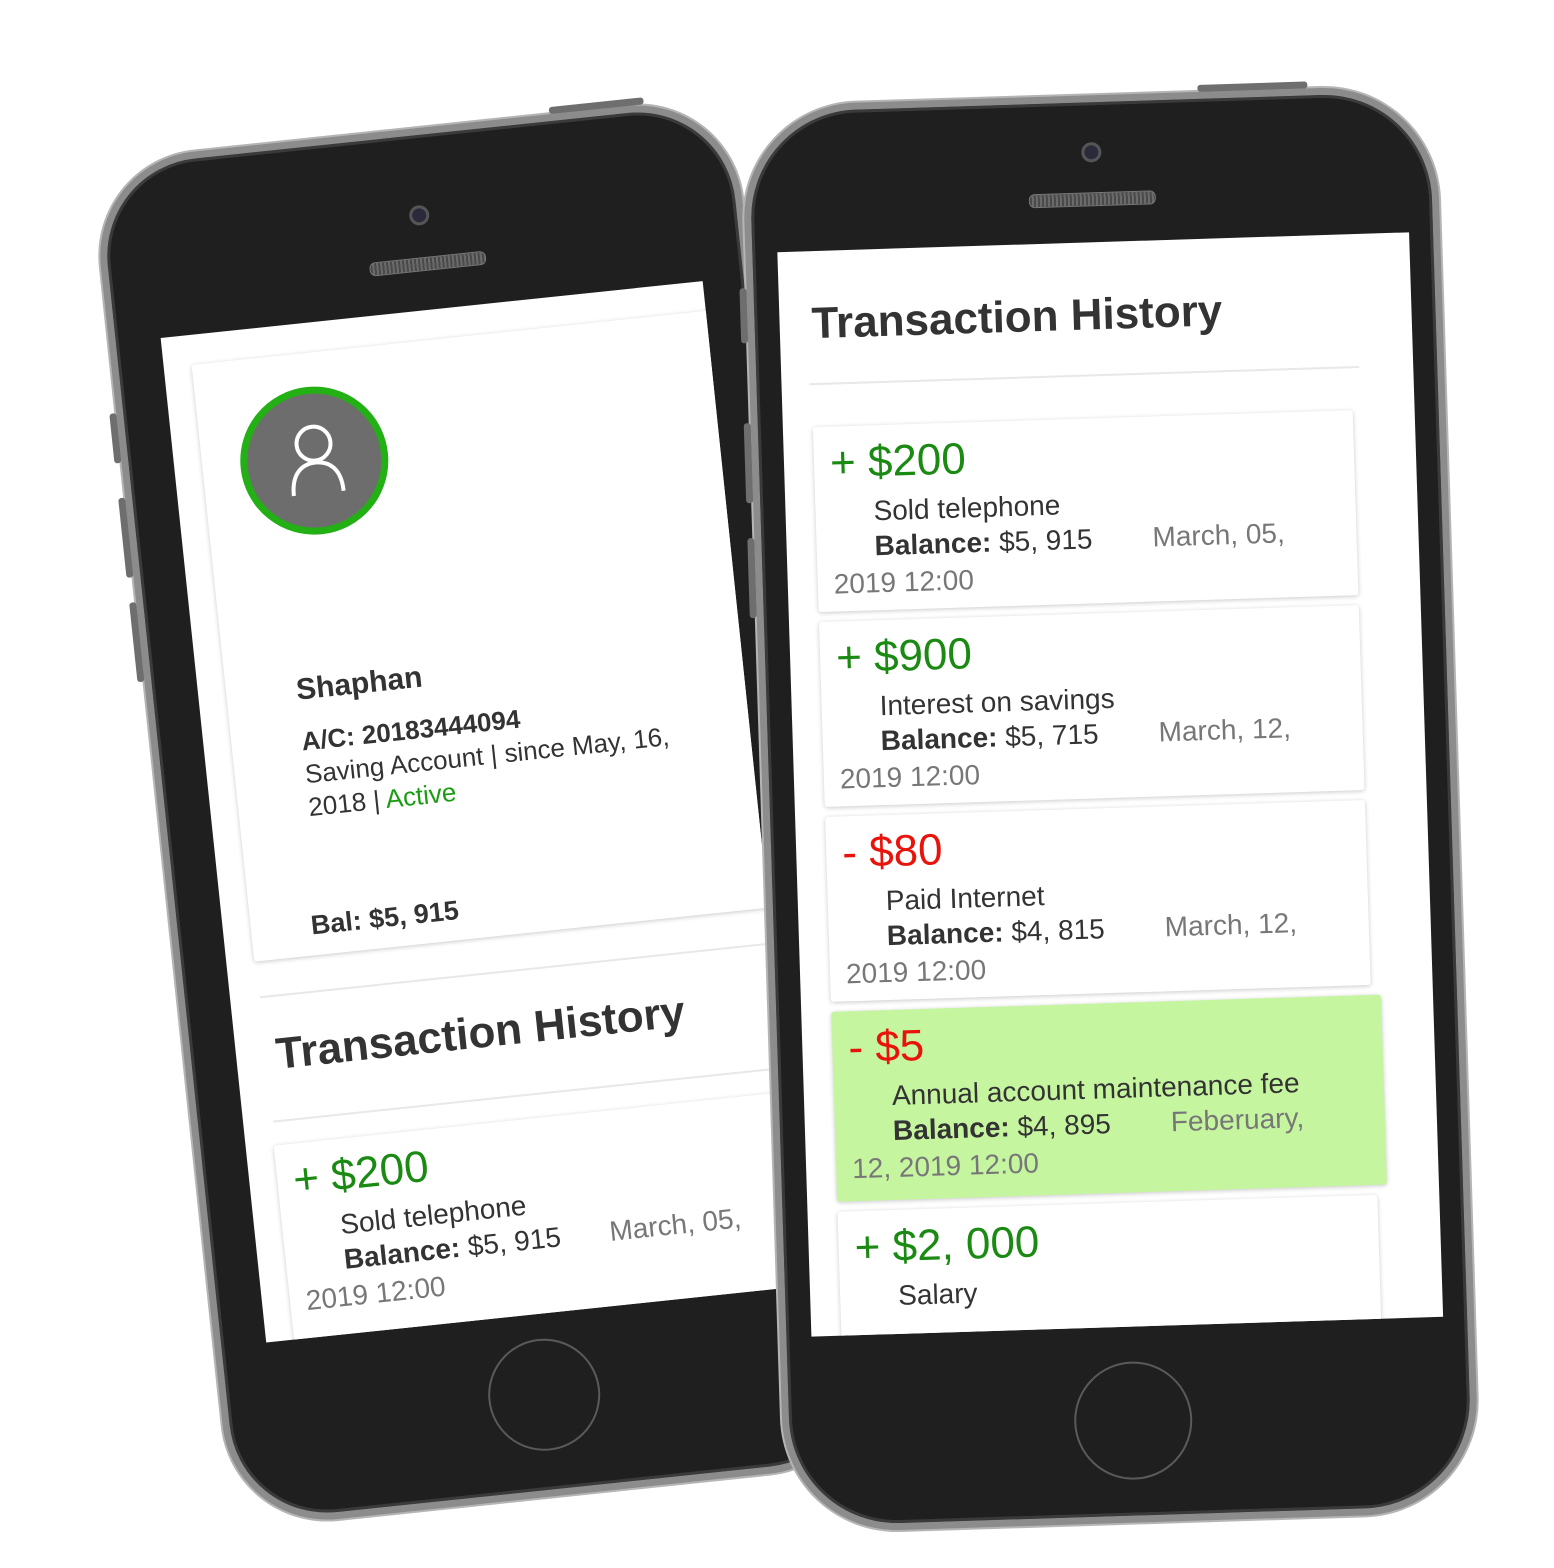 The image size is (1554, 1568). What do you see at coordinates (328, 739) in the screenshot?
I see `account-label: A/C:` at bounding box center [328, 739].